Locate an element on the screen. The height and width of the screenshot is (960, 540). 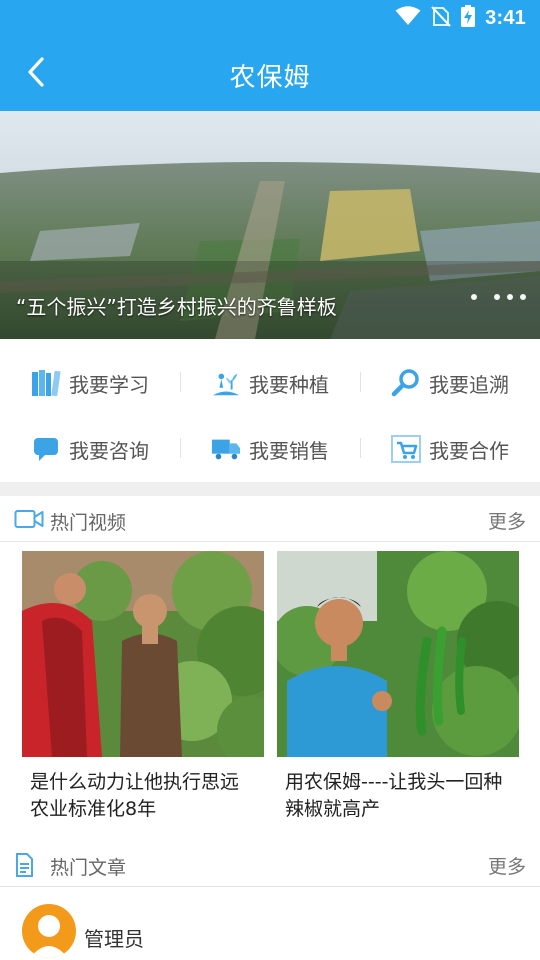
video-card: 用农保姆----让我头一回种辣椒就高产 is located at coordinates (398, 687).